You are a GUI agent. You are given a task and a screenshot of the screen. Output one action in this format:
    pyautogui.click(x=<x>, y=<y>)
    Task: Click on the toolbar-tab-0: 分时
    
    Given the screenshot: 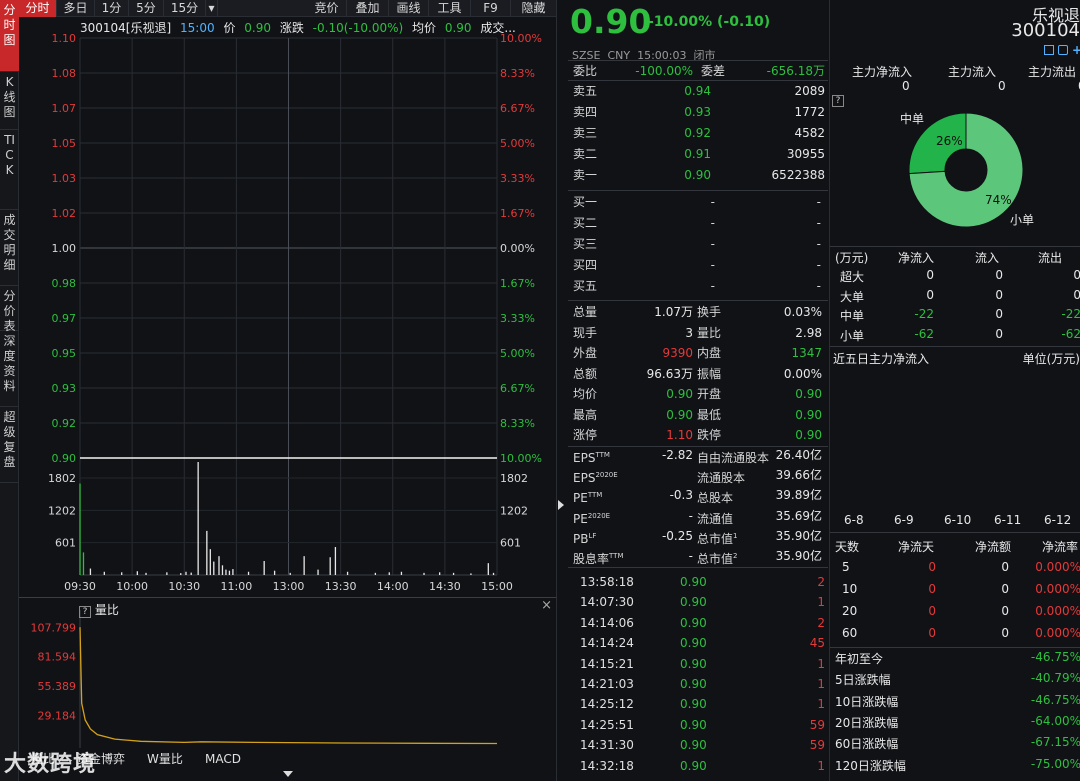 What is the action you would take?
    pyautogui.click(x=38, y=8)
    